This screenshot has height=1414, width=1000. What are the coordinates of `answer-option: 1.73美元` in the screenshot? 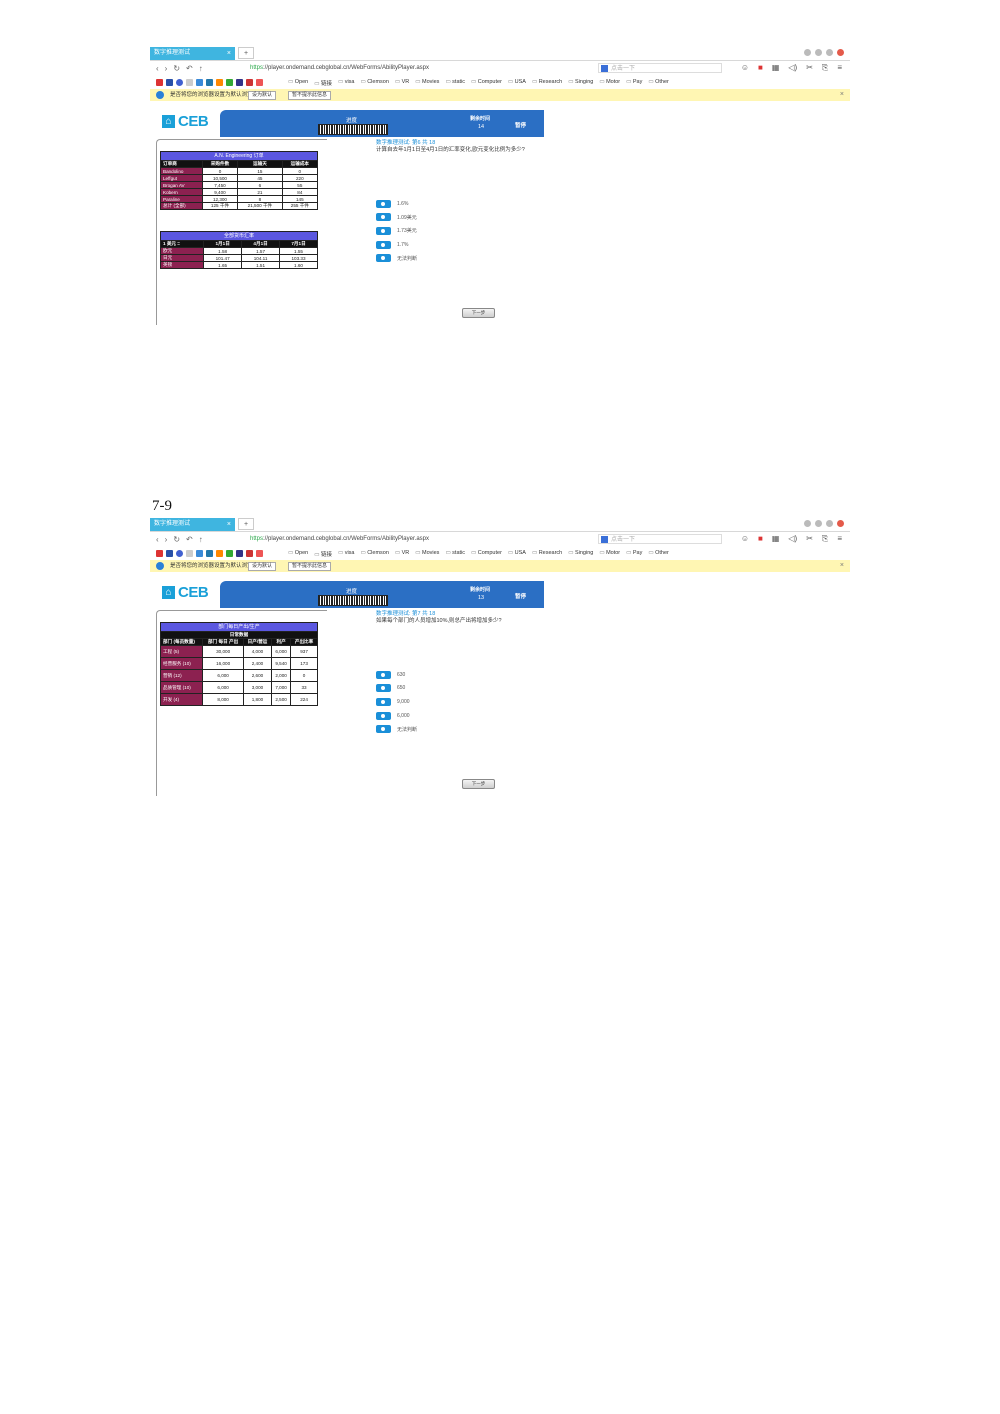 It's located at (396, 231).